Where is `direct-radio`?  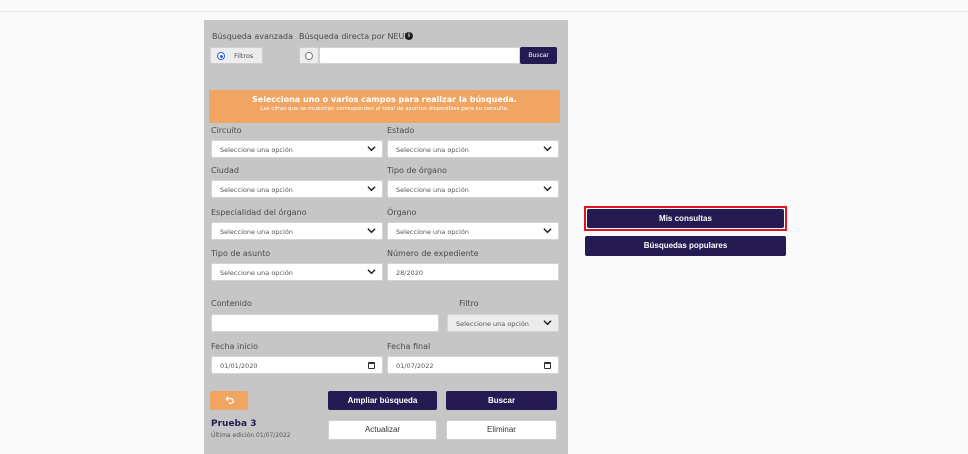
direct-radio is located at coordinates (309, 55).